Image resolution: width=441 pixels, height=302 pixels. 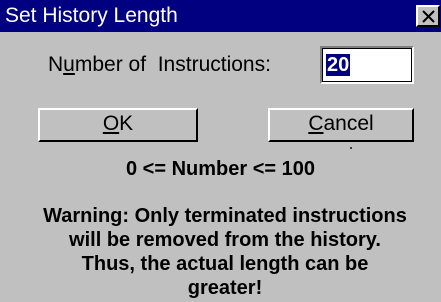 What do you see at coordinates (225, 288) in the screenshot?
I see `warning-line: greater!` at bounding box center [225, 288].